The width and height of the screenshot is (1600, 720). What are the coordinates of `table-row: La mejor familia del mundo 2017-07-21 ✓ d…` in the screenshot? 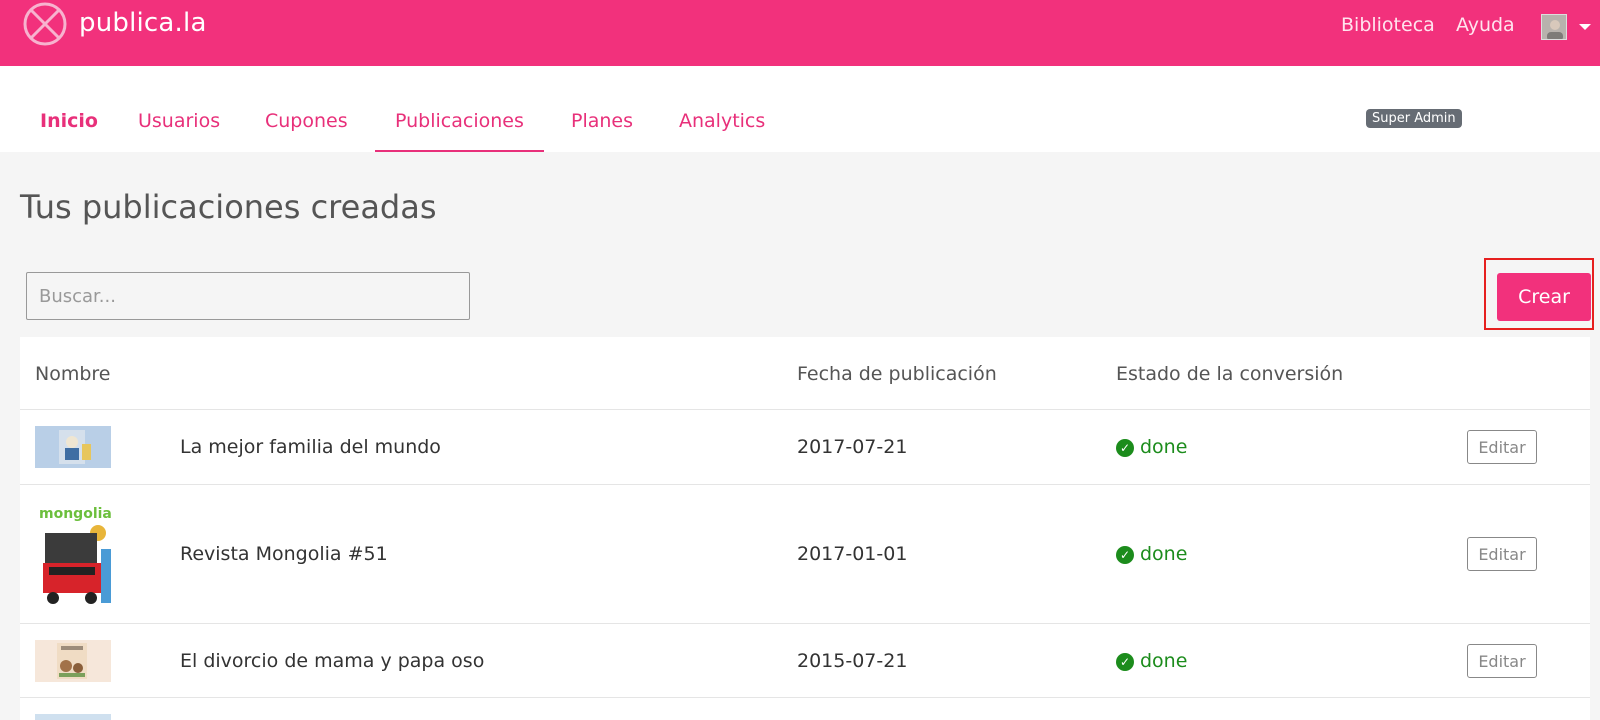 It's located at (805, 447).